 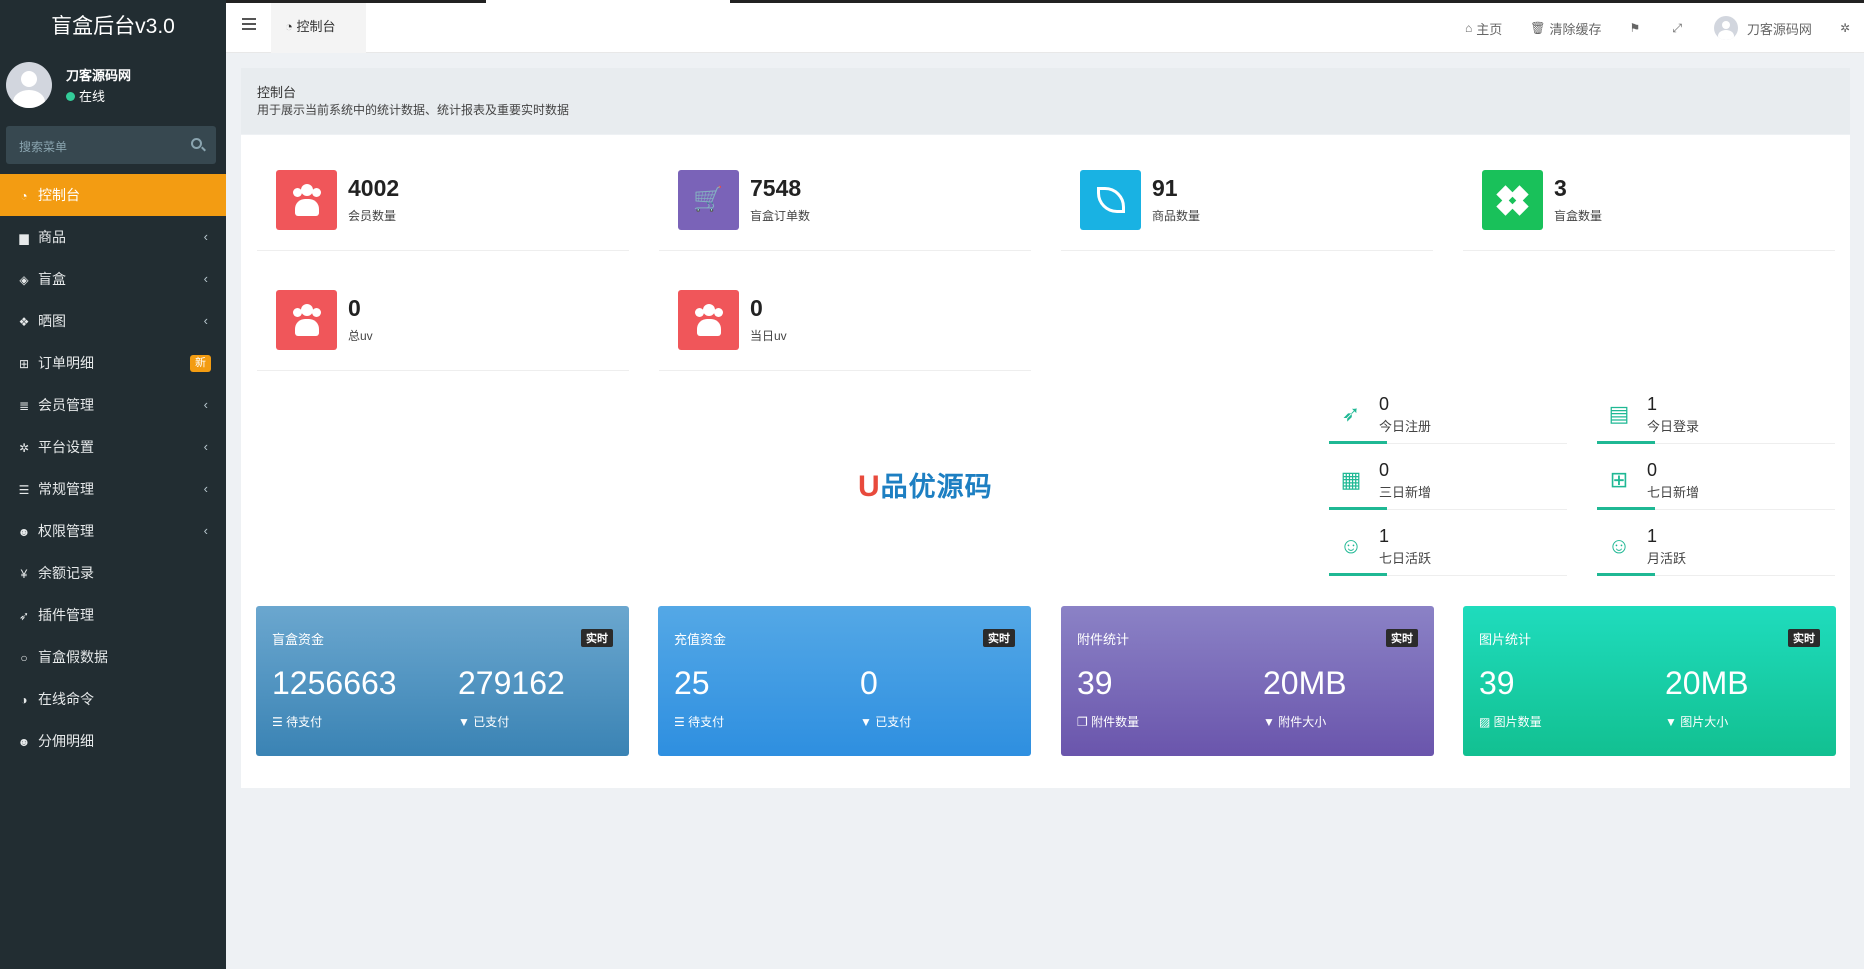 I want to click on language-icon: ⚑, so click(x=1635, y=28).